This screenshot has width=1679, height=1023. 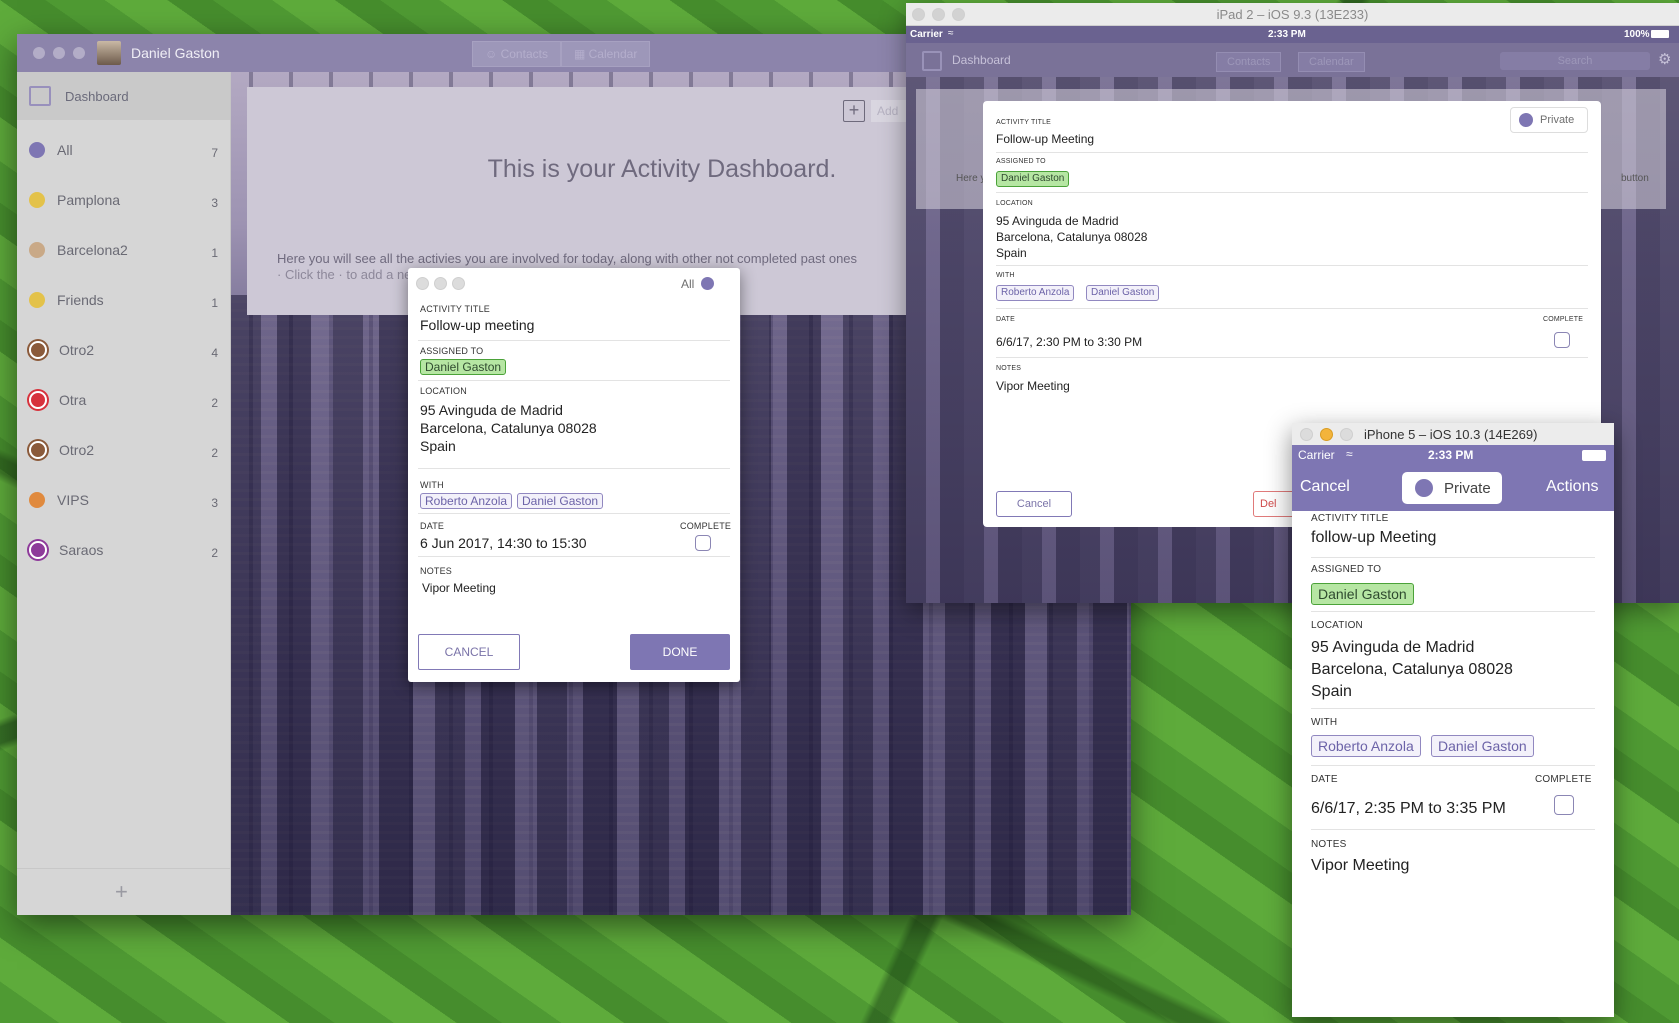 I want to click on iphone-nav-bar: Cancel Private Actions, so click(x=1453, y=488).